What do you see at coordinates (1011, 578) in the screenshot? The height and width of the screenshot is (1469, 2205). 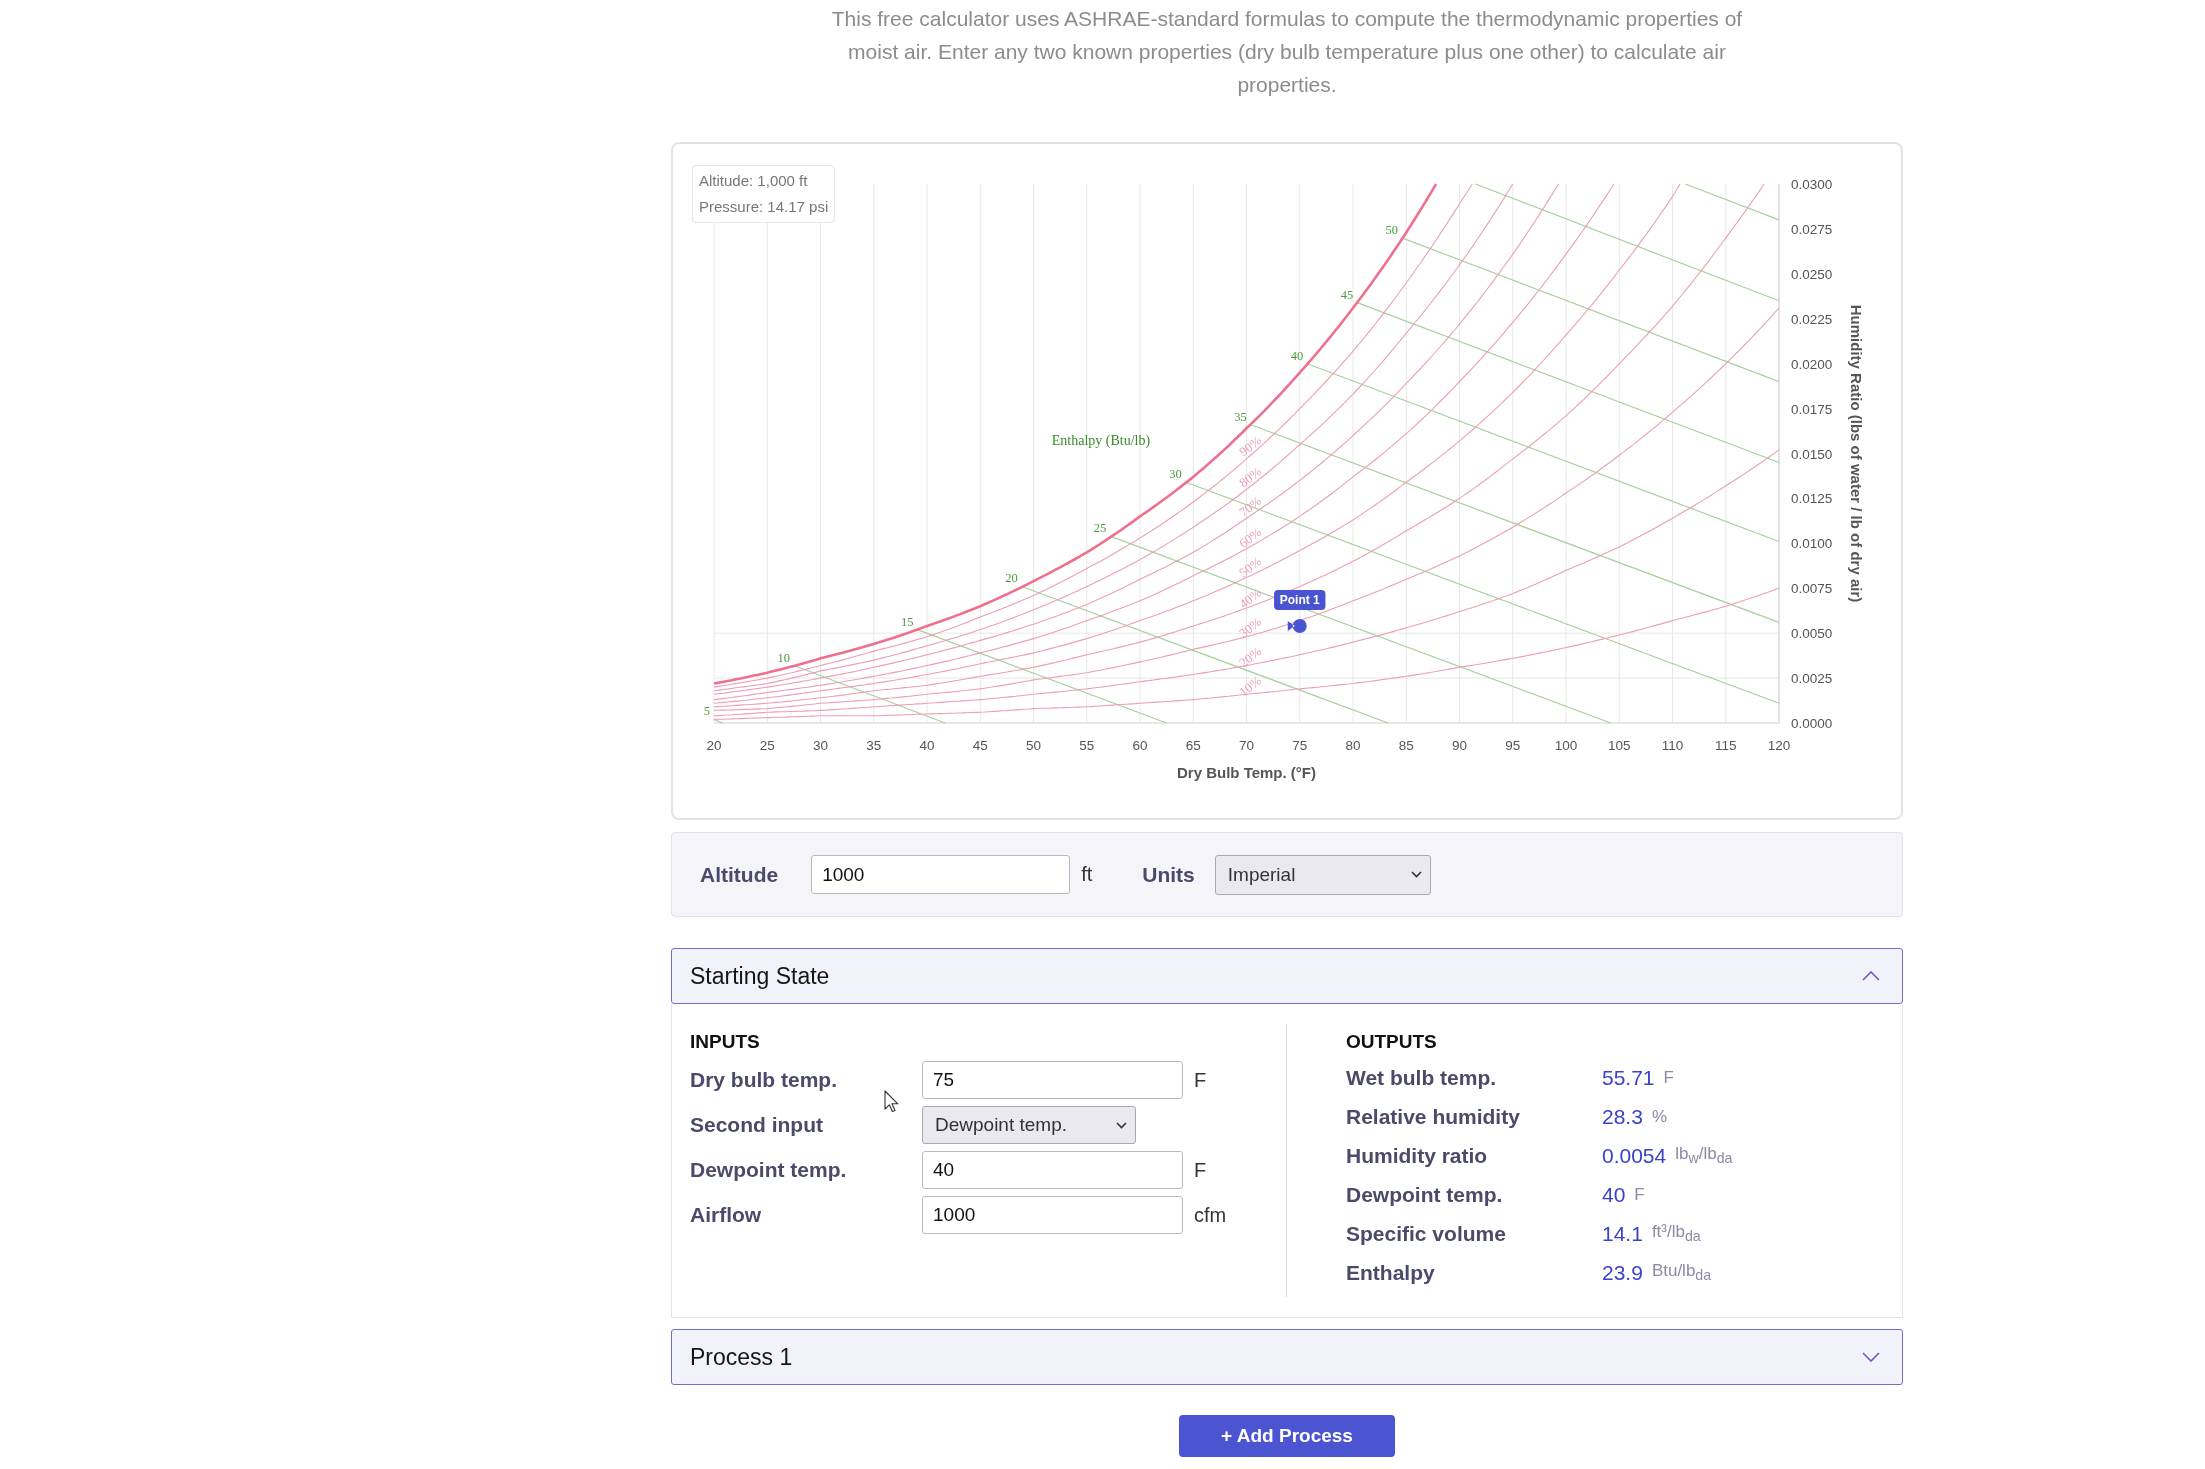 I see `enthalpy-label: 20` at bounding box center [1011, 578].